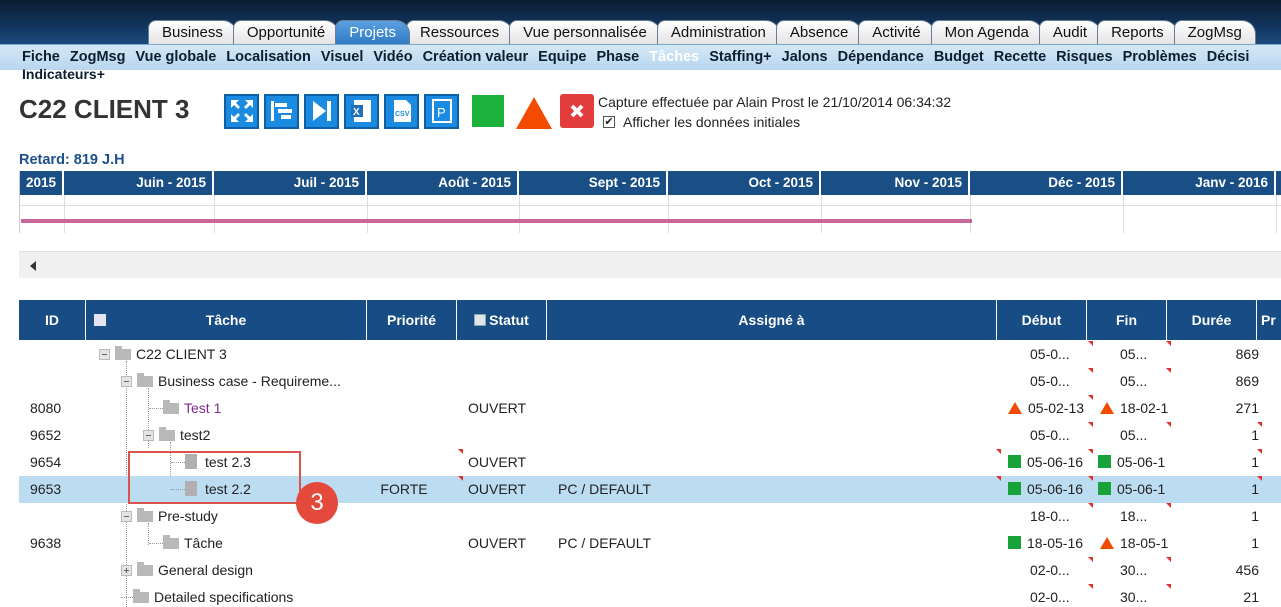 The image size is (1281, 607). I want to click on duration: 271, so click(1219, 408).